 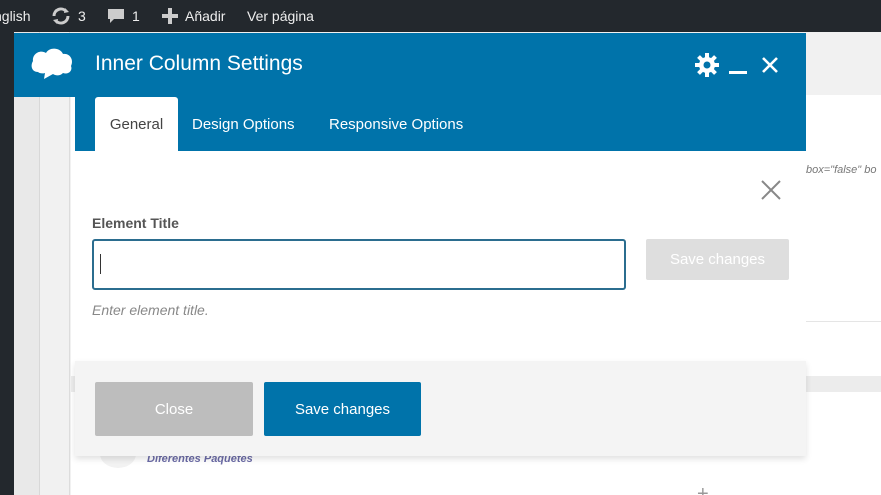 I want to click on background-code-snippet: box="false" bo, so click(x=841, y=170).